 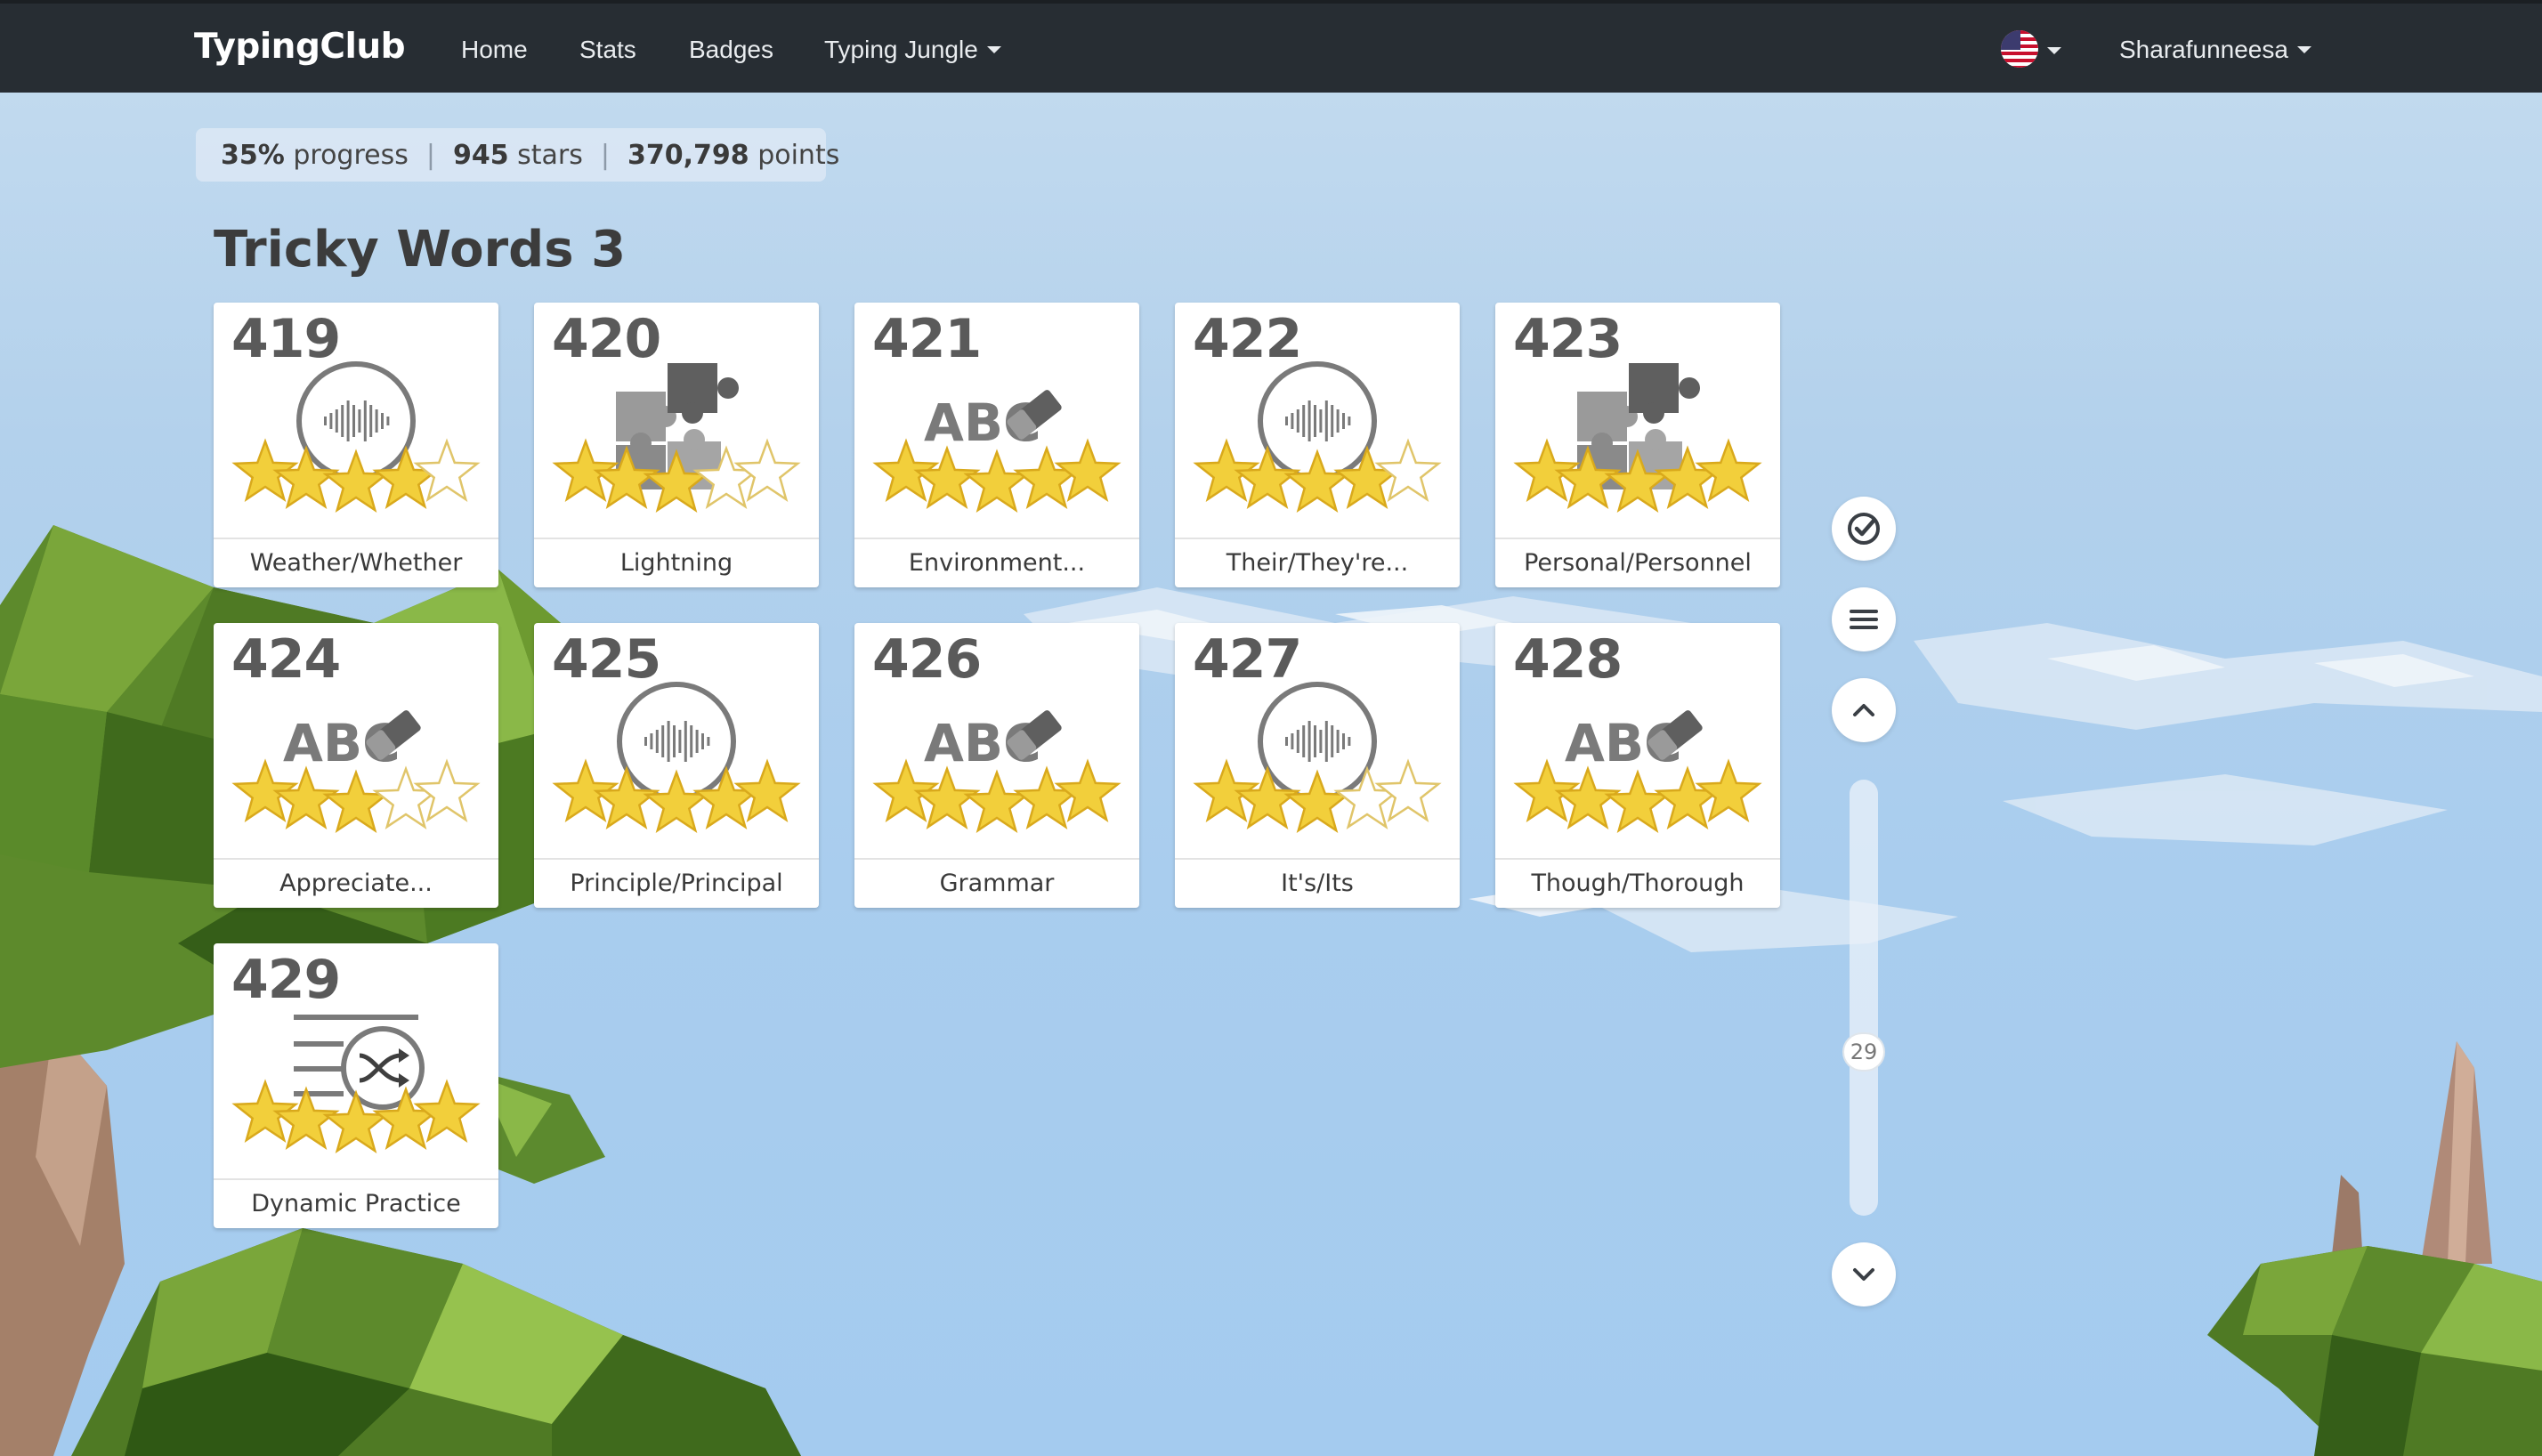 I want to click on typing-jungle-dropdown: Typing Jungle, so click(x=912, y=50).